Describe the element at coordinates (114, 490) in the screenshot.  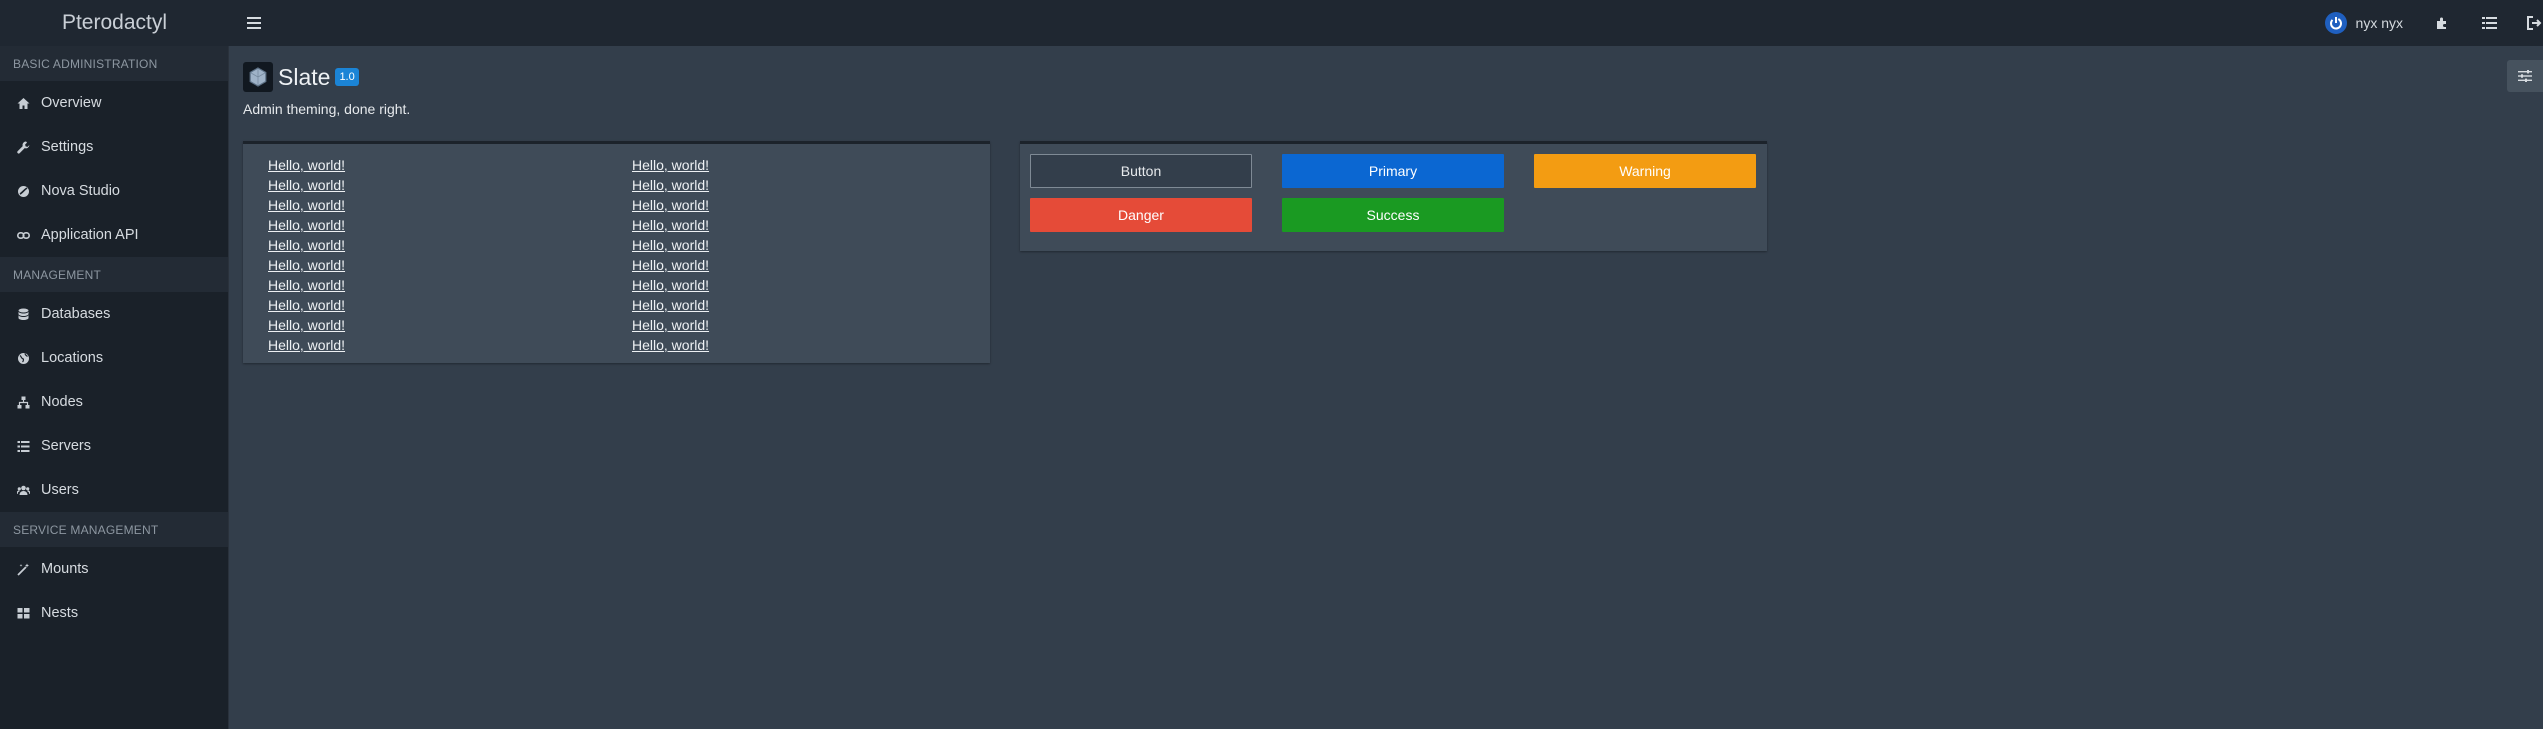
I see `sidebar-item-users: Users` at that location.